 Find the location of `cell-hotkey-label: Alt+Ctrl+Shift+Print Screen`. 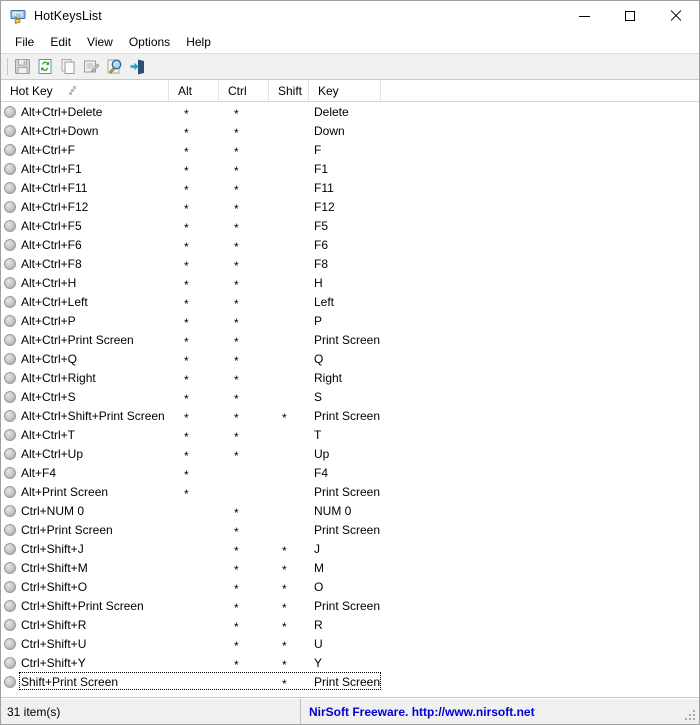

cell-hotkey-label: Alt+Ctrl+Shift+Print Screen is located at coordinates (93, 415).